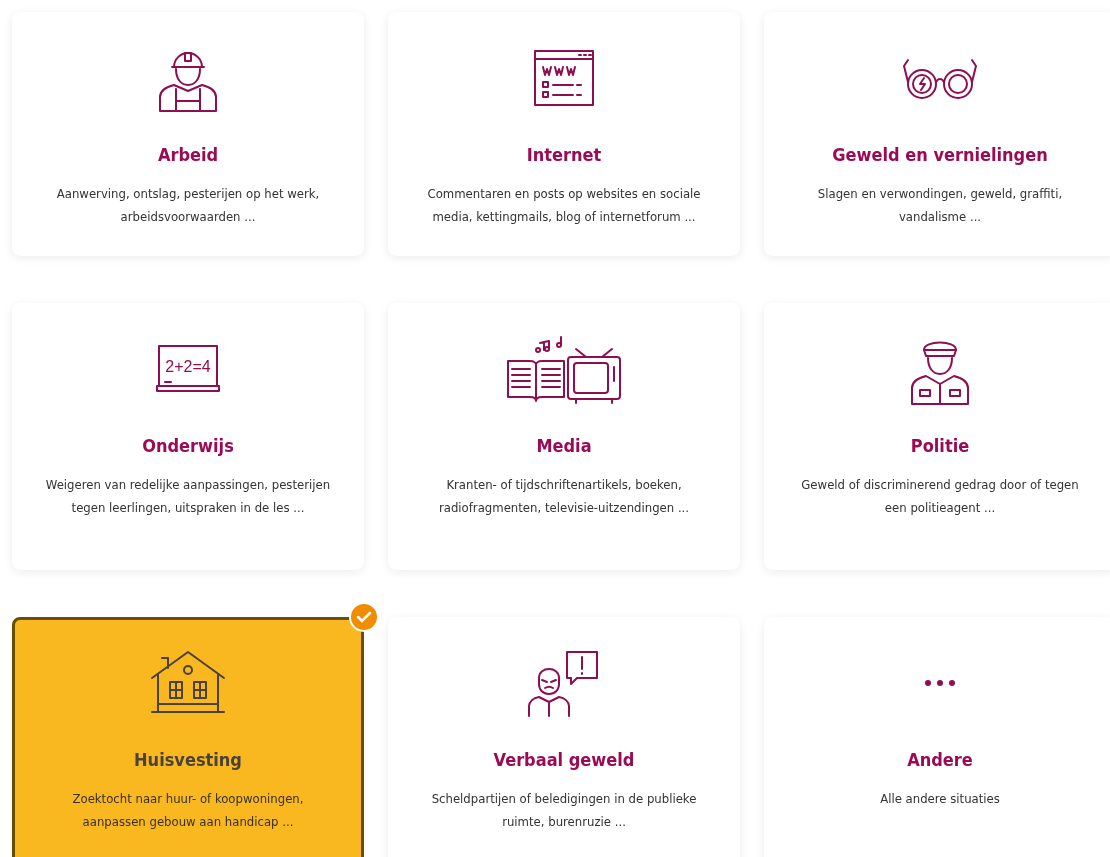 Image resolution: width=1110 pixels, height=857 pixels. I want to click on card-title: Geweld en vernielingen, so click(940, 155).